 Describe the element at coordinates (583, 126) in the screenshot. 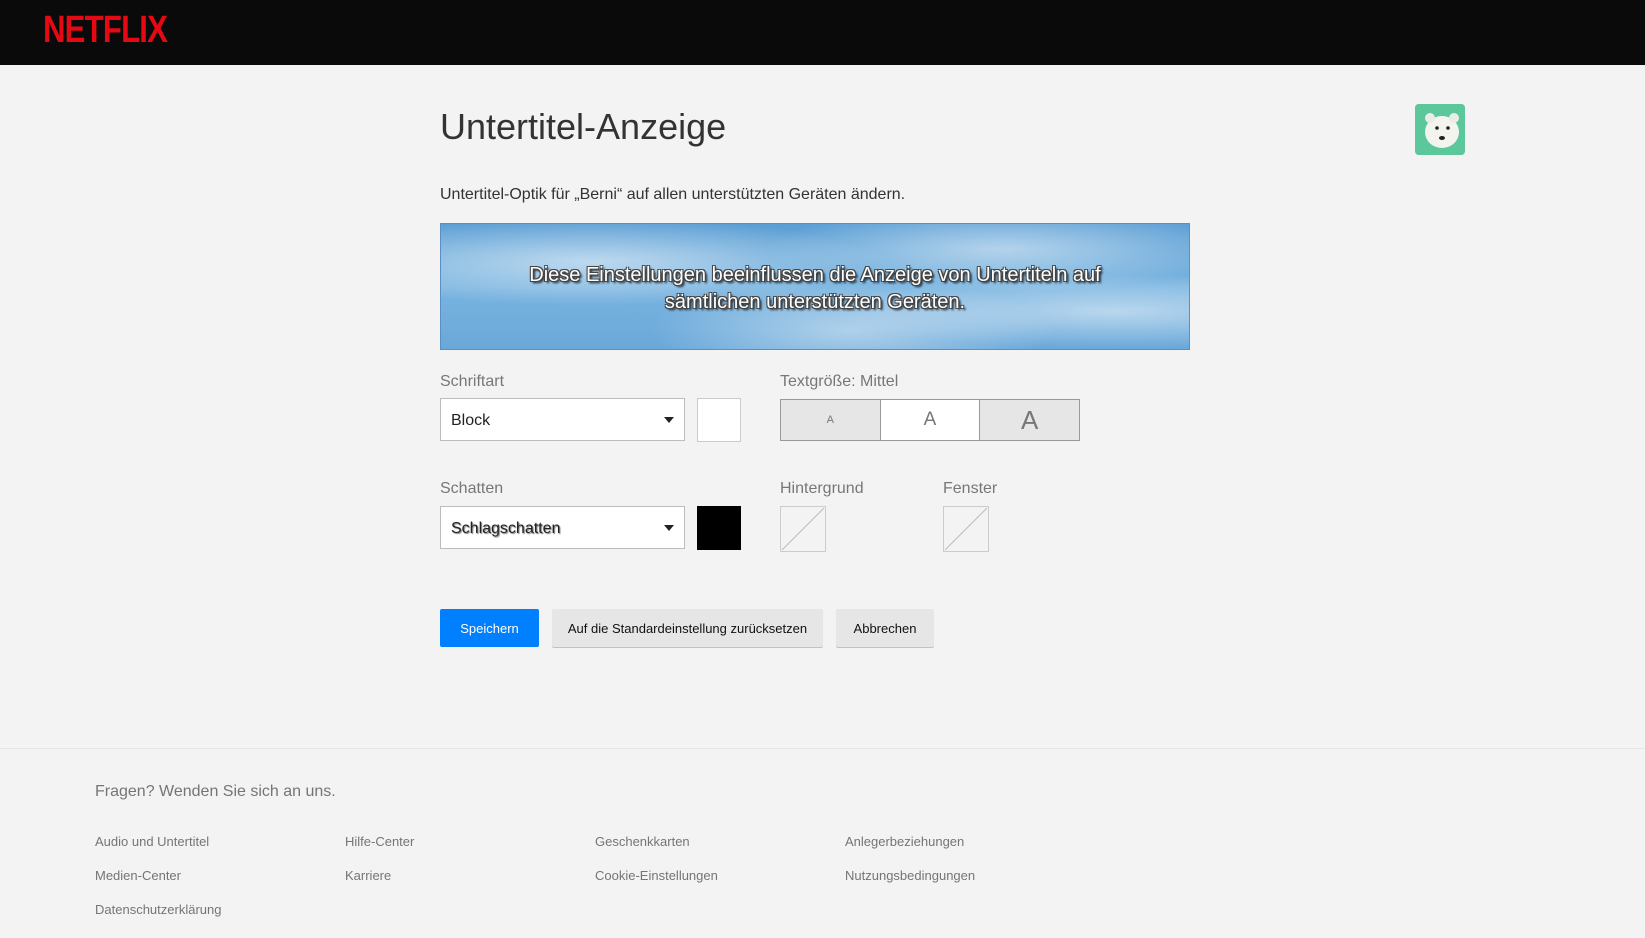

I see `page-title: Untertitel-Anzeige` at that location.